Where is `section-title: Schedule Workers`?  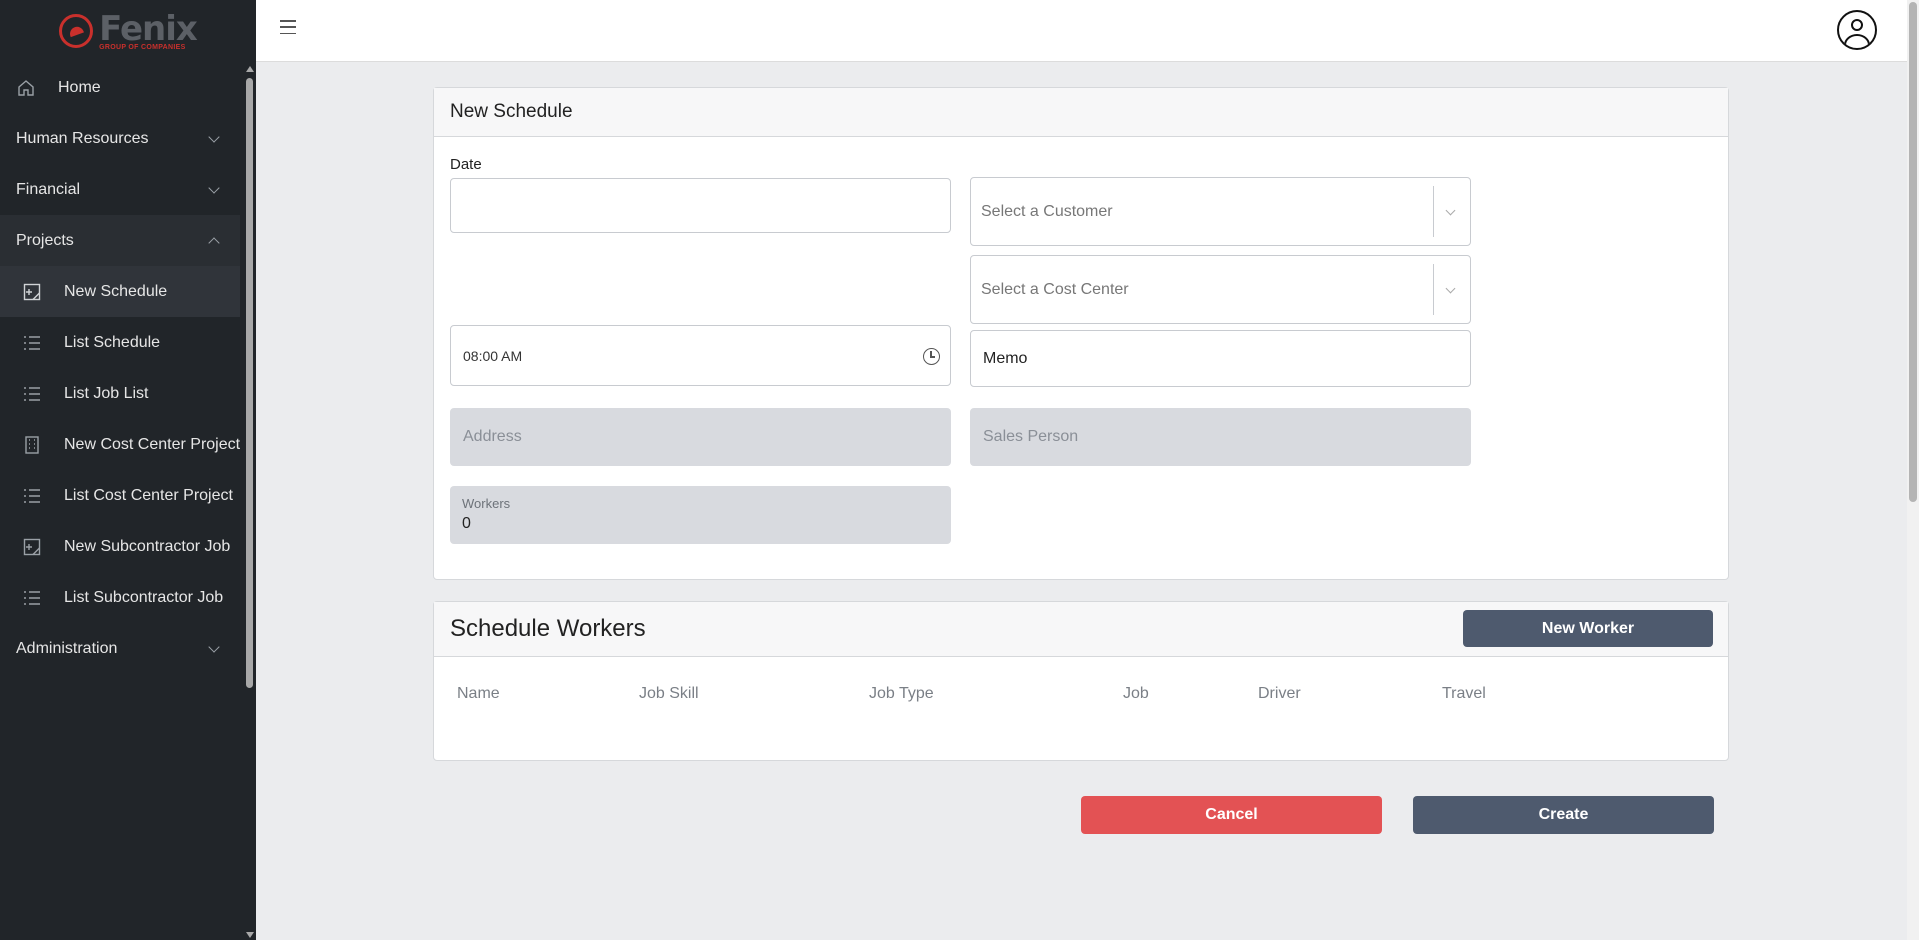
section-title: Schedule Workers is located at coordinates (548, 628).